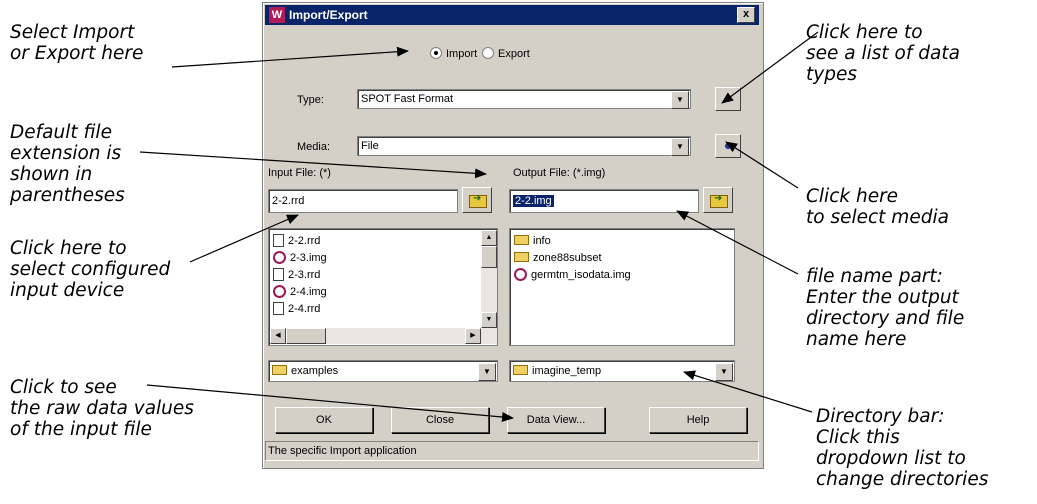 This screenshot has height=504, width=1037. Describe the element at coordinates (622, 371) in the screenshot. I see `output-directory-select: imagine_temp ▼` at that location.